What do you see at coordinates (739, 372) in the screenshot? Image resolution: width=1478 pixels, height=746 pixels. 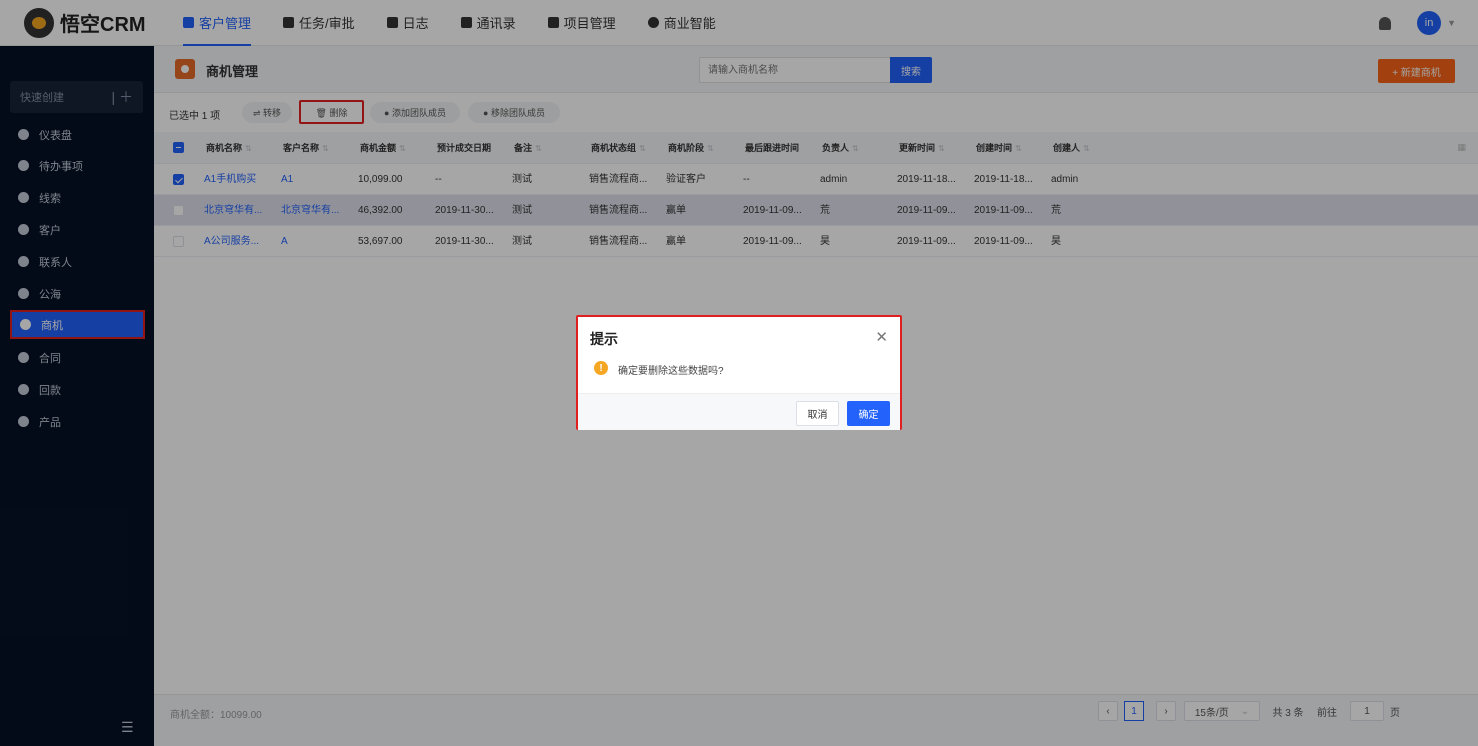 I see `confirm-dialog: 提示 ✕ ! 确定要删除这些数据吗? 取消 确定` at bounding box center [739, 372].